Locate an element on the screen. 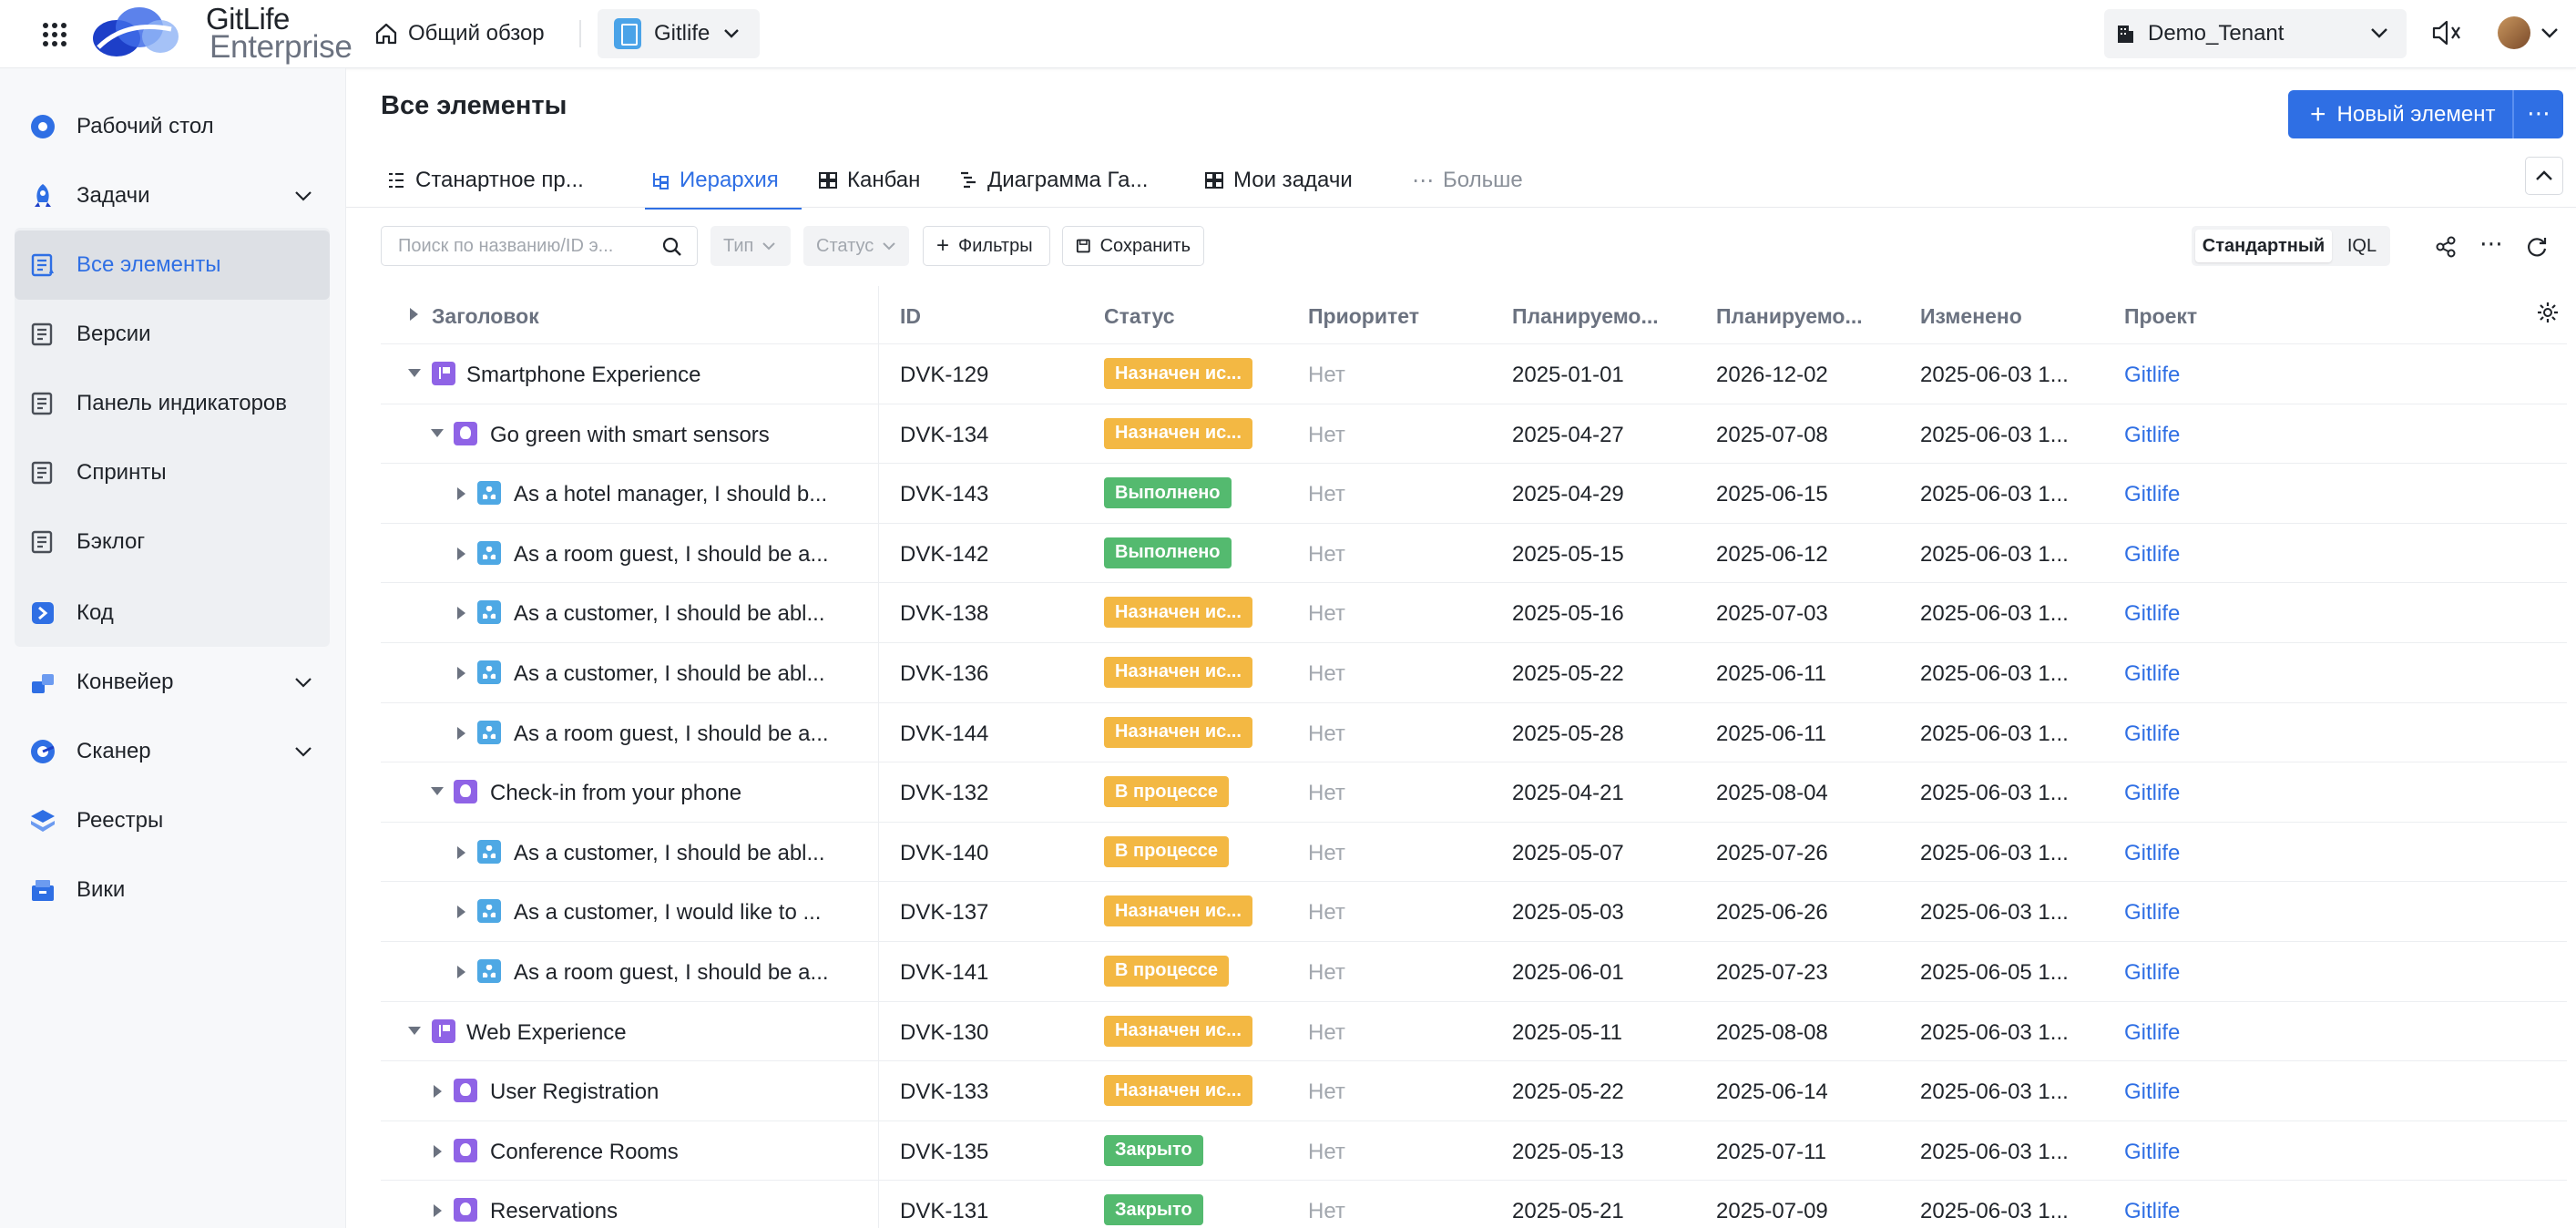 Image resolution: width=2576 pixels, height=1228 pixels. row-title: Web Experience is located at coordinates (546, 1033).